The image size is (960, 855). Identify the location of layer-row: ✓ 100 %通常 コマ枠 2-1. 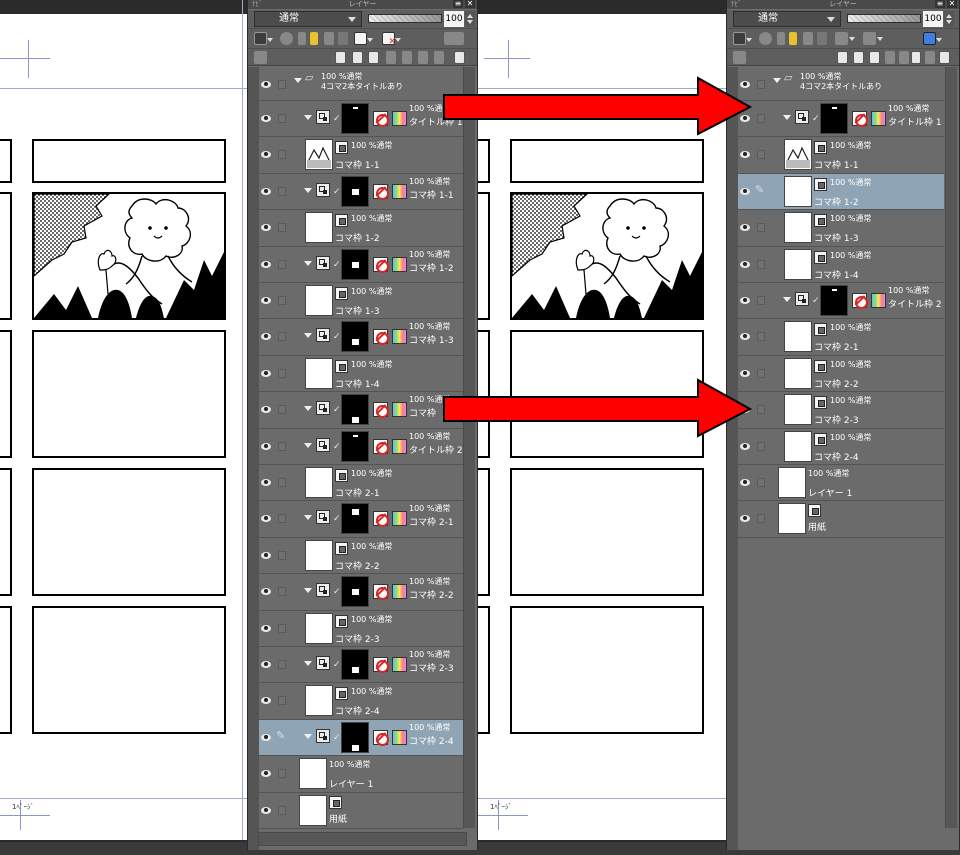
(361, 519).